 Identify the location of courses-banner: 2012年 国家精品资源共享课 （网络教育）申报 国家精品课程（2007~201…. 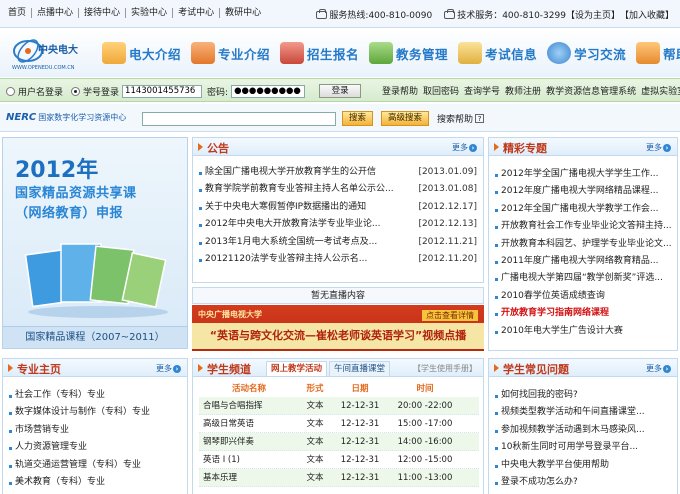
(95, 243).